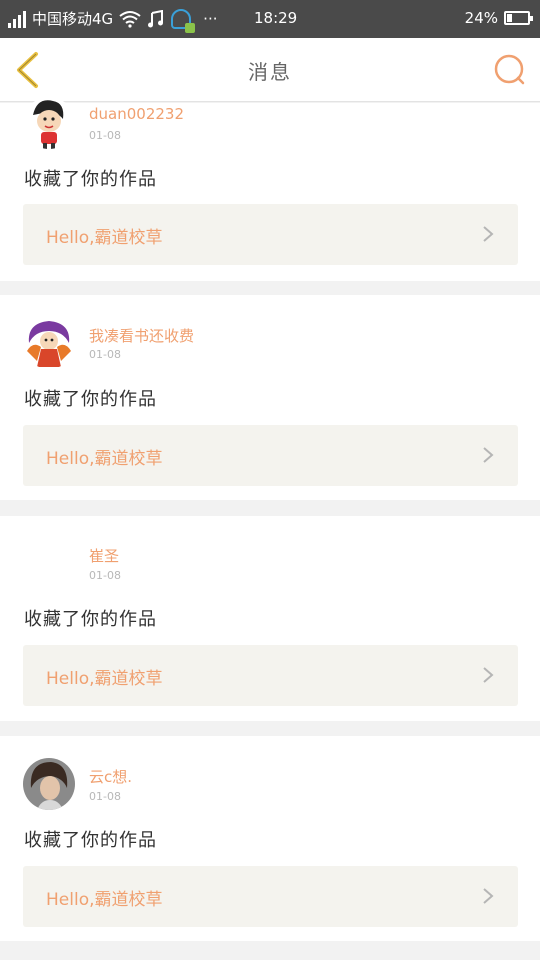 The height and width of the screenshot is (960, 540). I want to click on status-bar: 中国移动4G ··· 18:29 24%, so click(270, 19).